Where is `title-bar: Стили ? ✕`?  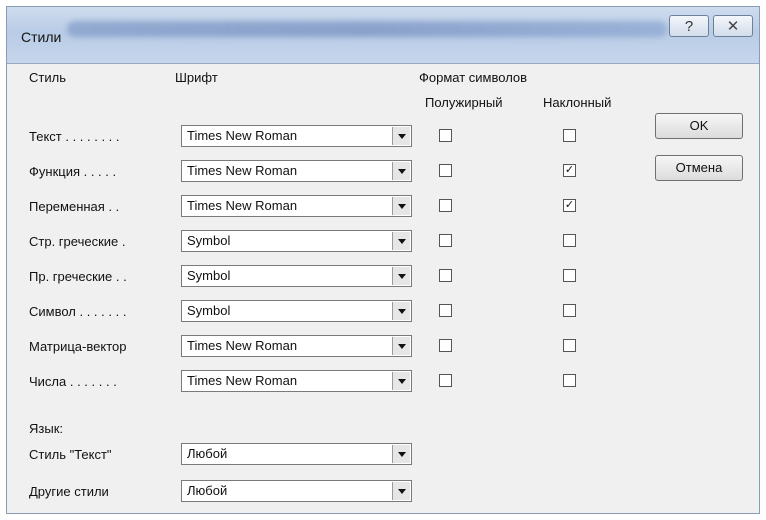 title-bar: Стили ? ✕ is located at coordinates (383, 35).